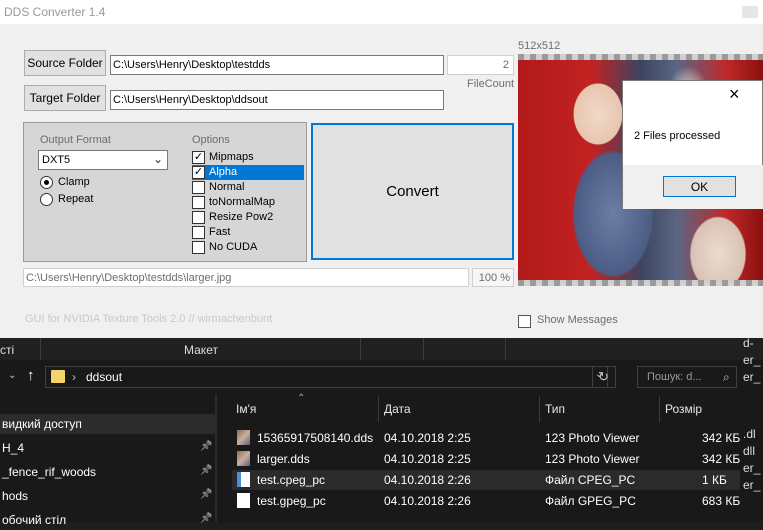 The image size is (763, 530). I want to click on ribbon-layout-label: Макет, so click(201, 350).